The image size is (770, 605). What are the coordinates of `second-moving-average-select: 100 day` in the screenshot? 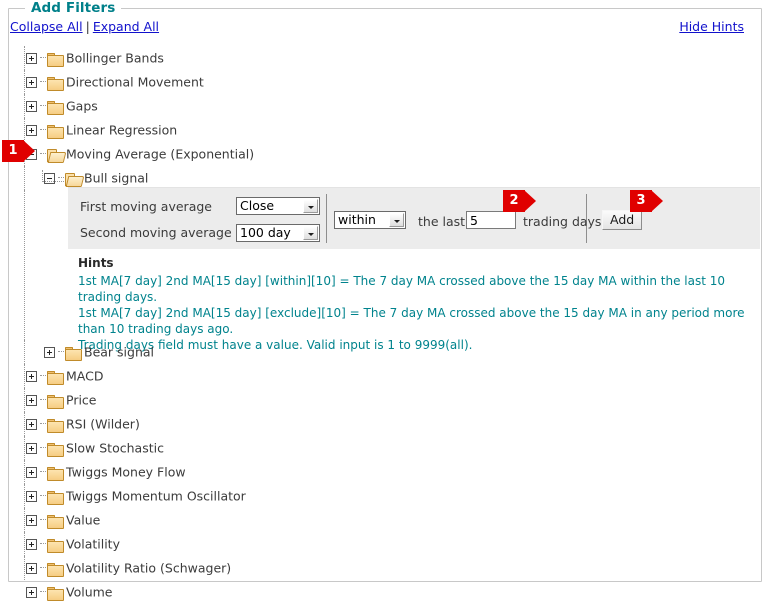 It's located at (278, 233).